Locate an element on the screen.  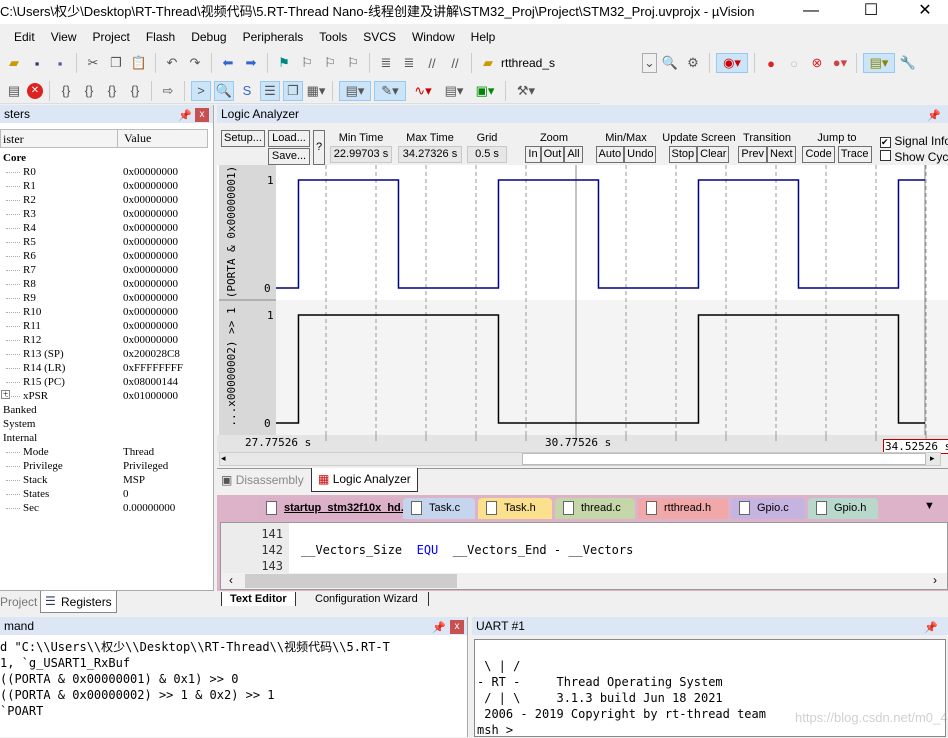
find-icon: 🔍 is located at coordinates (670, 63).